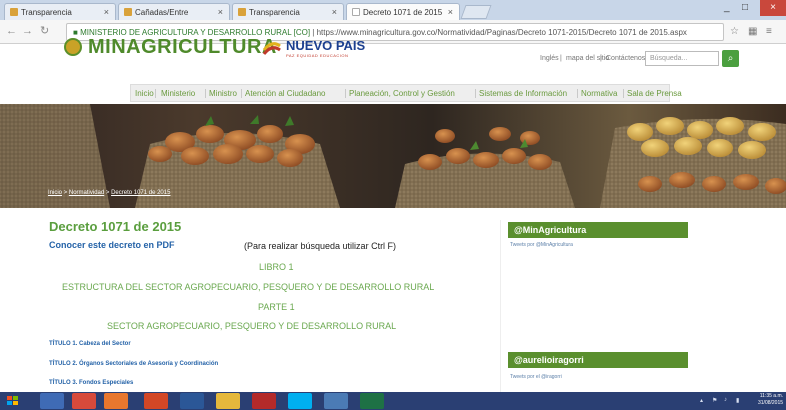 The image size is (786, 410). I want to click on internet-explorer-icon, so click(52, 401).